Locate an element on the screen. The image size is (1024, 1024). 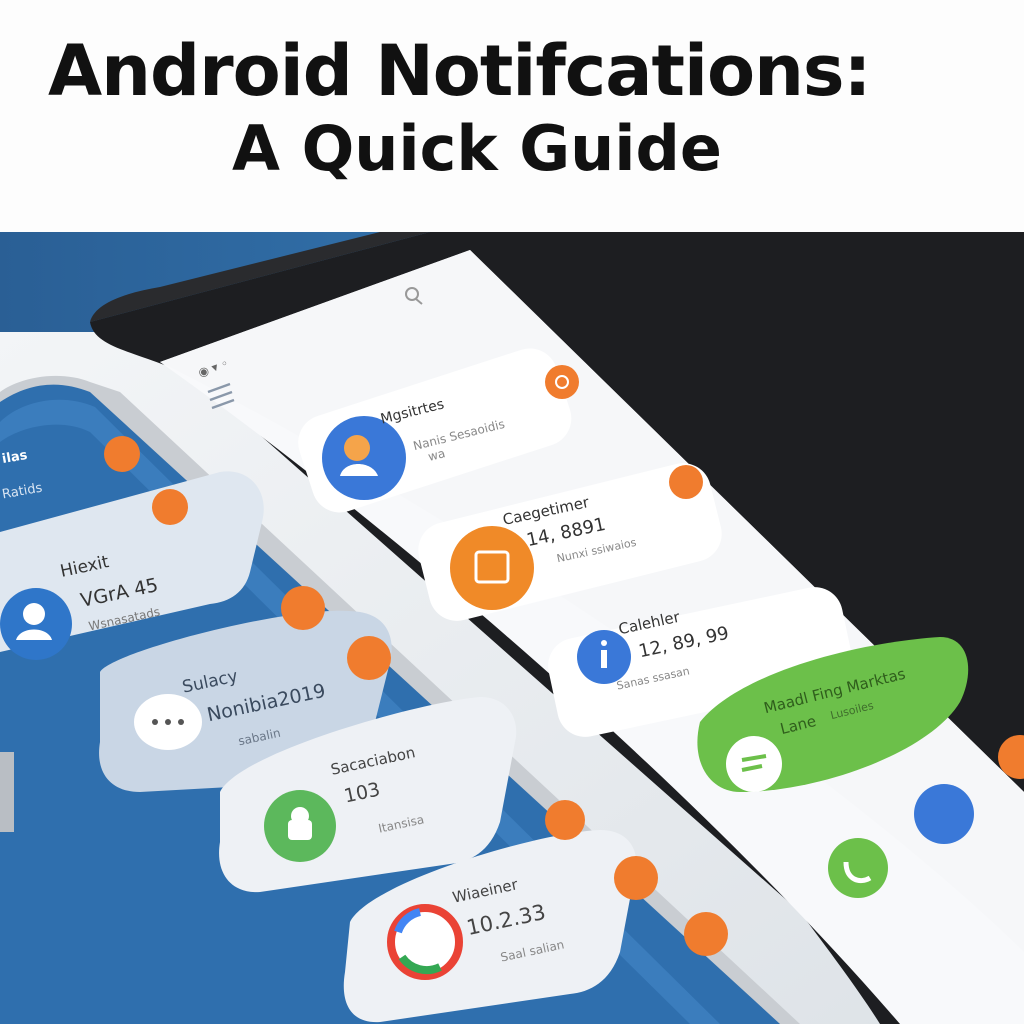
title-line-2: A Quick Guide is located at coordinates (477, 148).